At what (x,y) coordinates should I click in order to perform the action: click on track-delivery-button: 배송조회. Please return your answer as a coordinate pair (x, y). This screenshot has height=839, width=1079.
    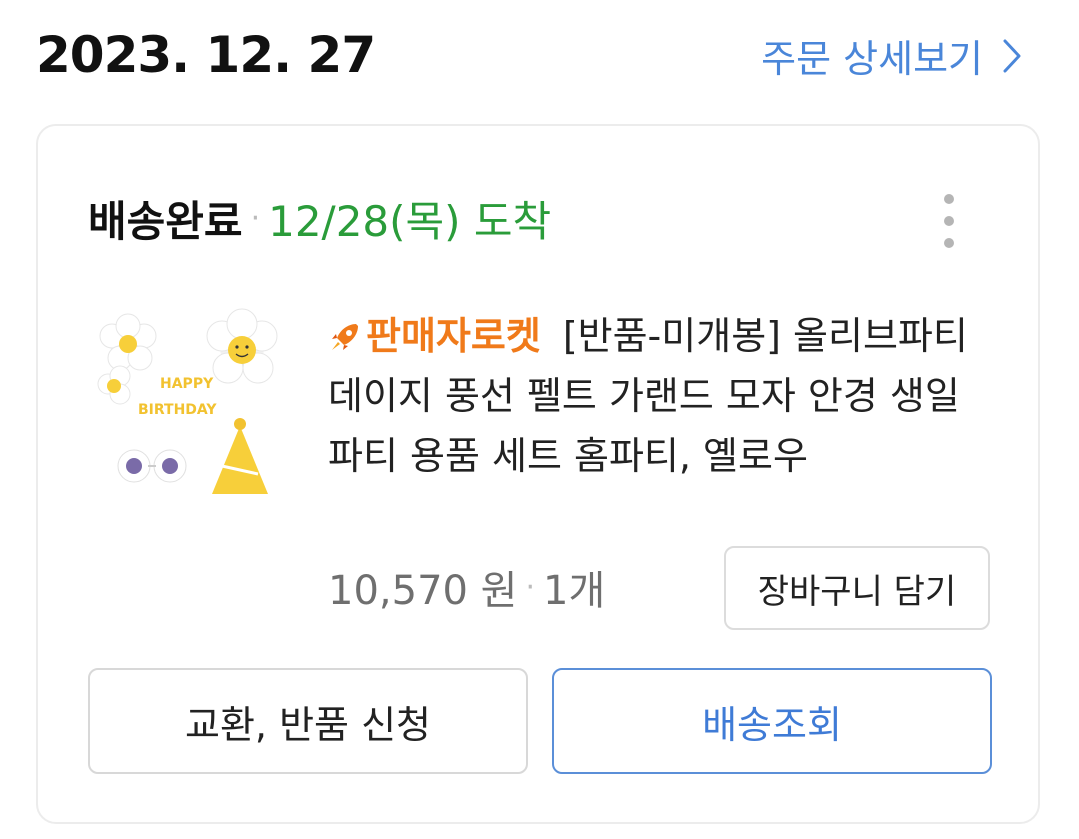
    Looking at the image, I should click on (772, 721).